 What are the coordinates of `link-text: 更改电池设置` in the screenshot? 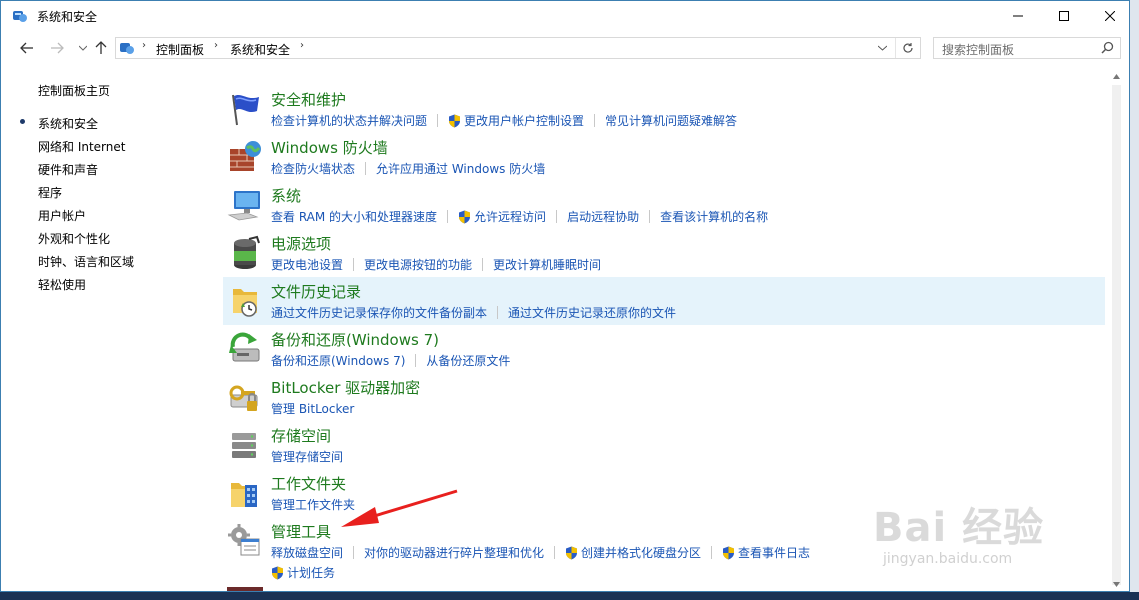 It's located at (307, 265).